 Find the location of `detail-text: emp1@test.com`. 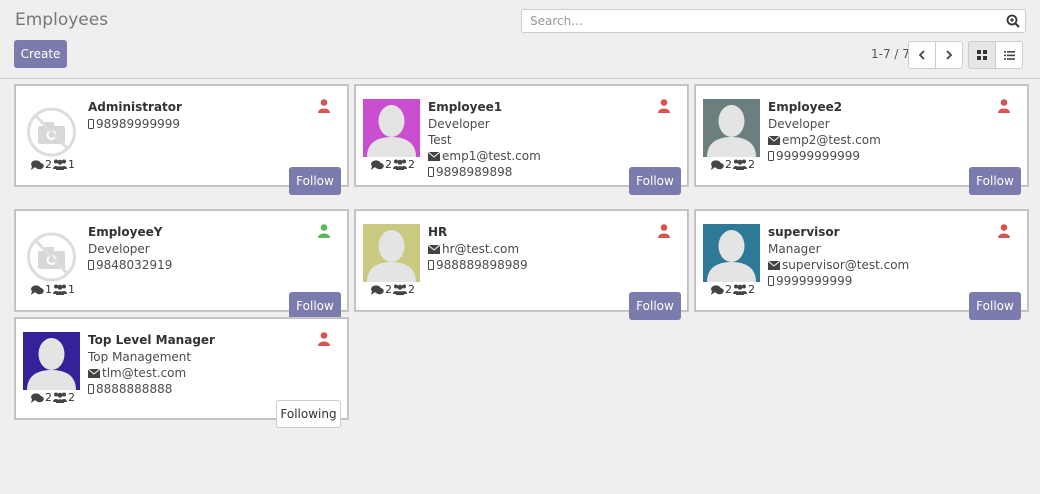

detail-text: emp1@test.com is located at coordinates (491, 156).